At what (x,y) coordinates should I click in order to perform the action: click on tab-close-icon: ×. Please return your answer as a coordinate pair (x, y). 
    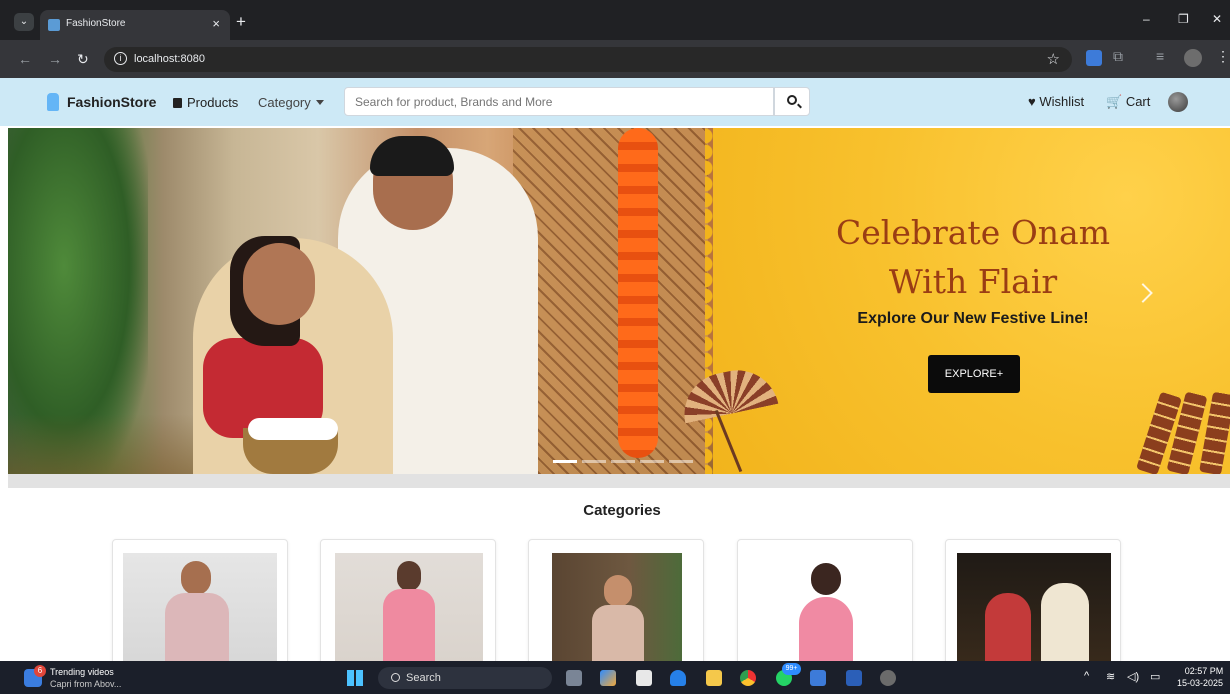
    Looking at the image, I should click on (216, 23).